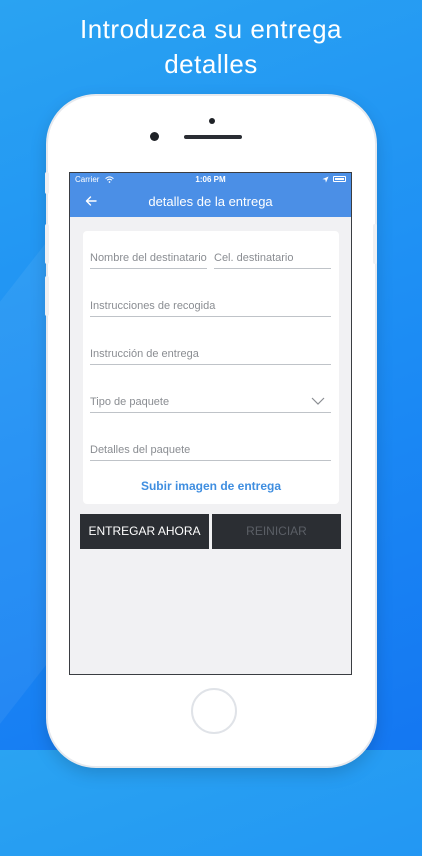 This screenshot has width=422, height=856. What do you see at coordinates (47, 244) in the screenshot?
I see `volume-up-button` at bounding box center [47, 244].